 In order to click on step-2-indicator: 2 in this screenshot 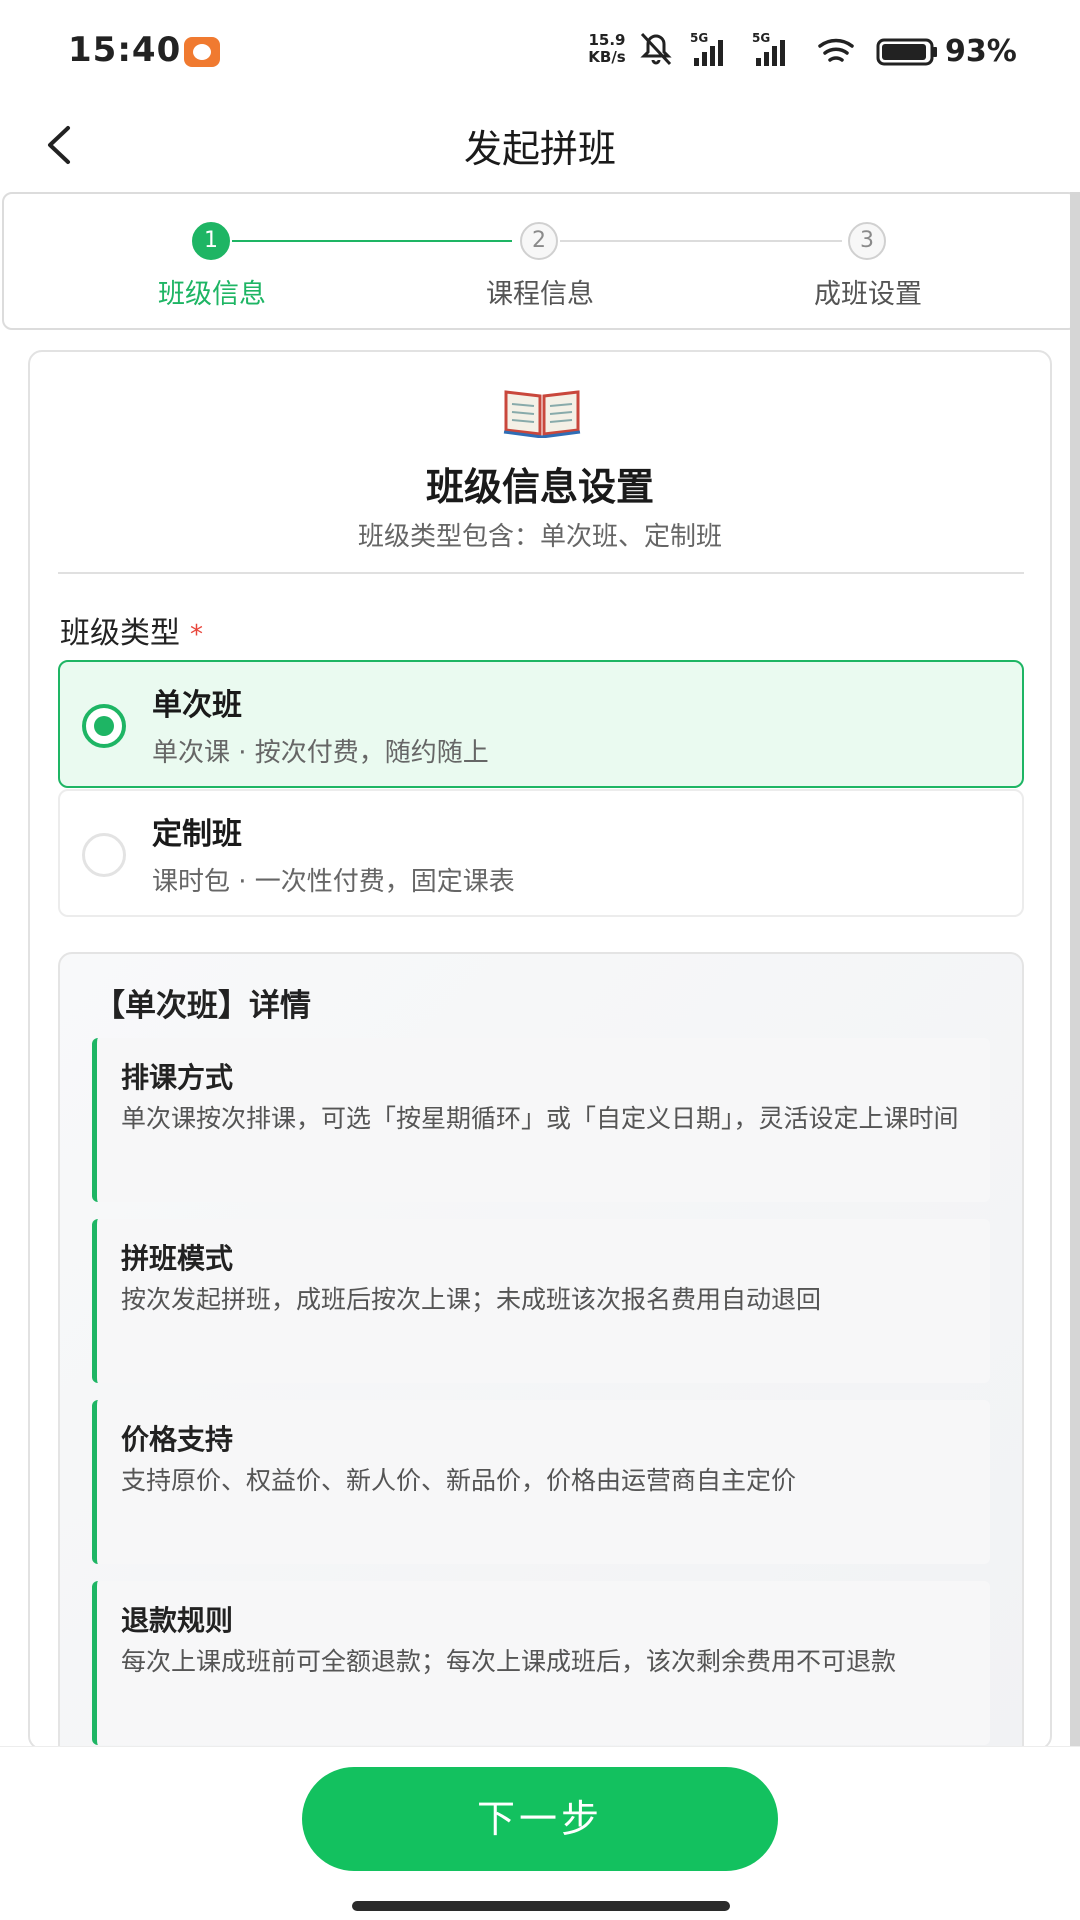, I will do `click(539, 241)`.